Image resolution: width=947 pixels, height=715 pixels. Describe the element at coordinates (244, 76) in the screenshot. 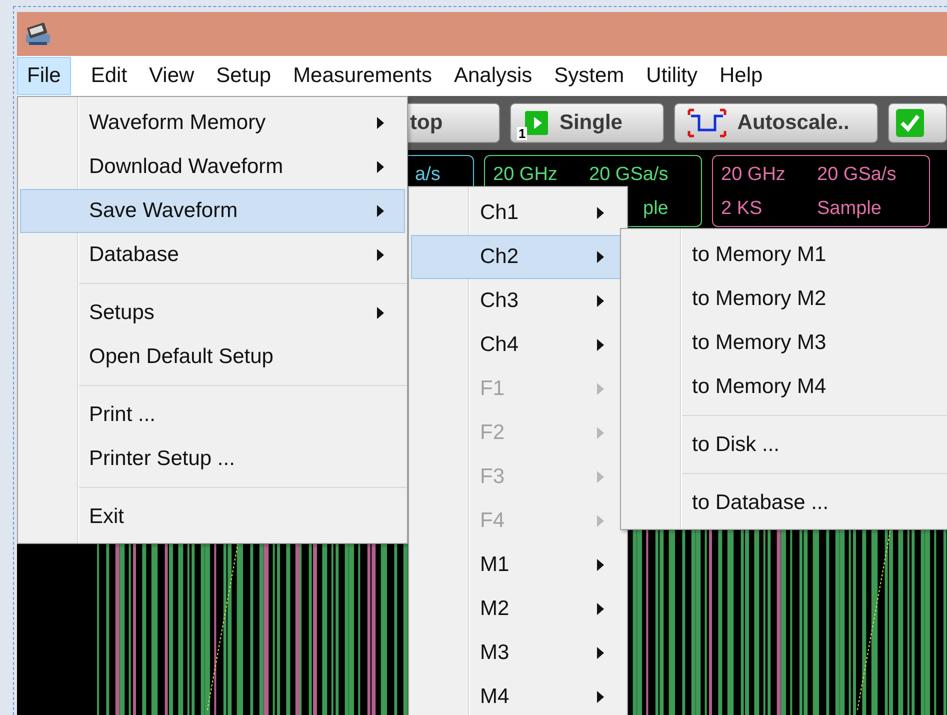

I see `menu-bar-item: Setup` at that location.